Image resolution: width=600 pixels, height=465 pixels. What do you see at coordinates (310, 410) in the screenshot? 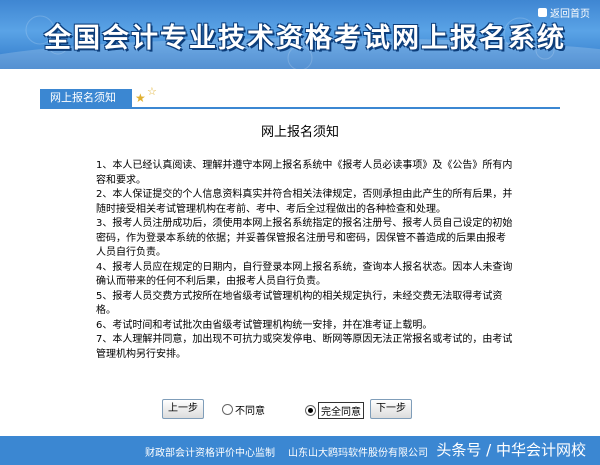
I see `agree-radio-circle` at bounding box center [310, 410].